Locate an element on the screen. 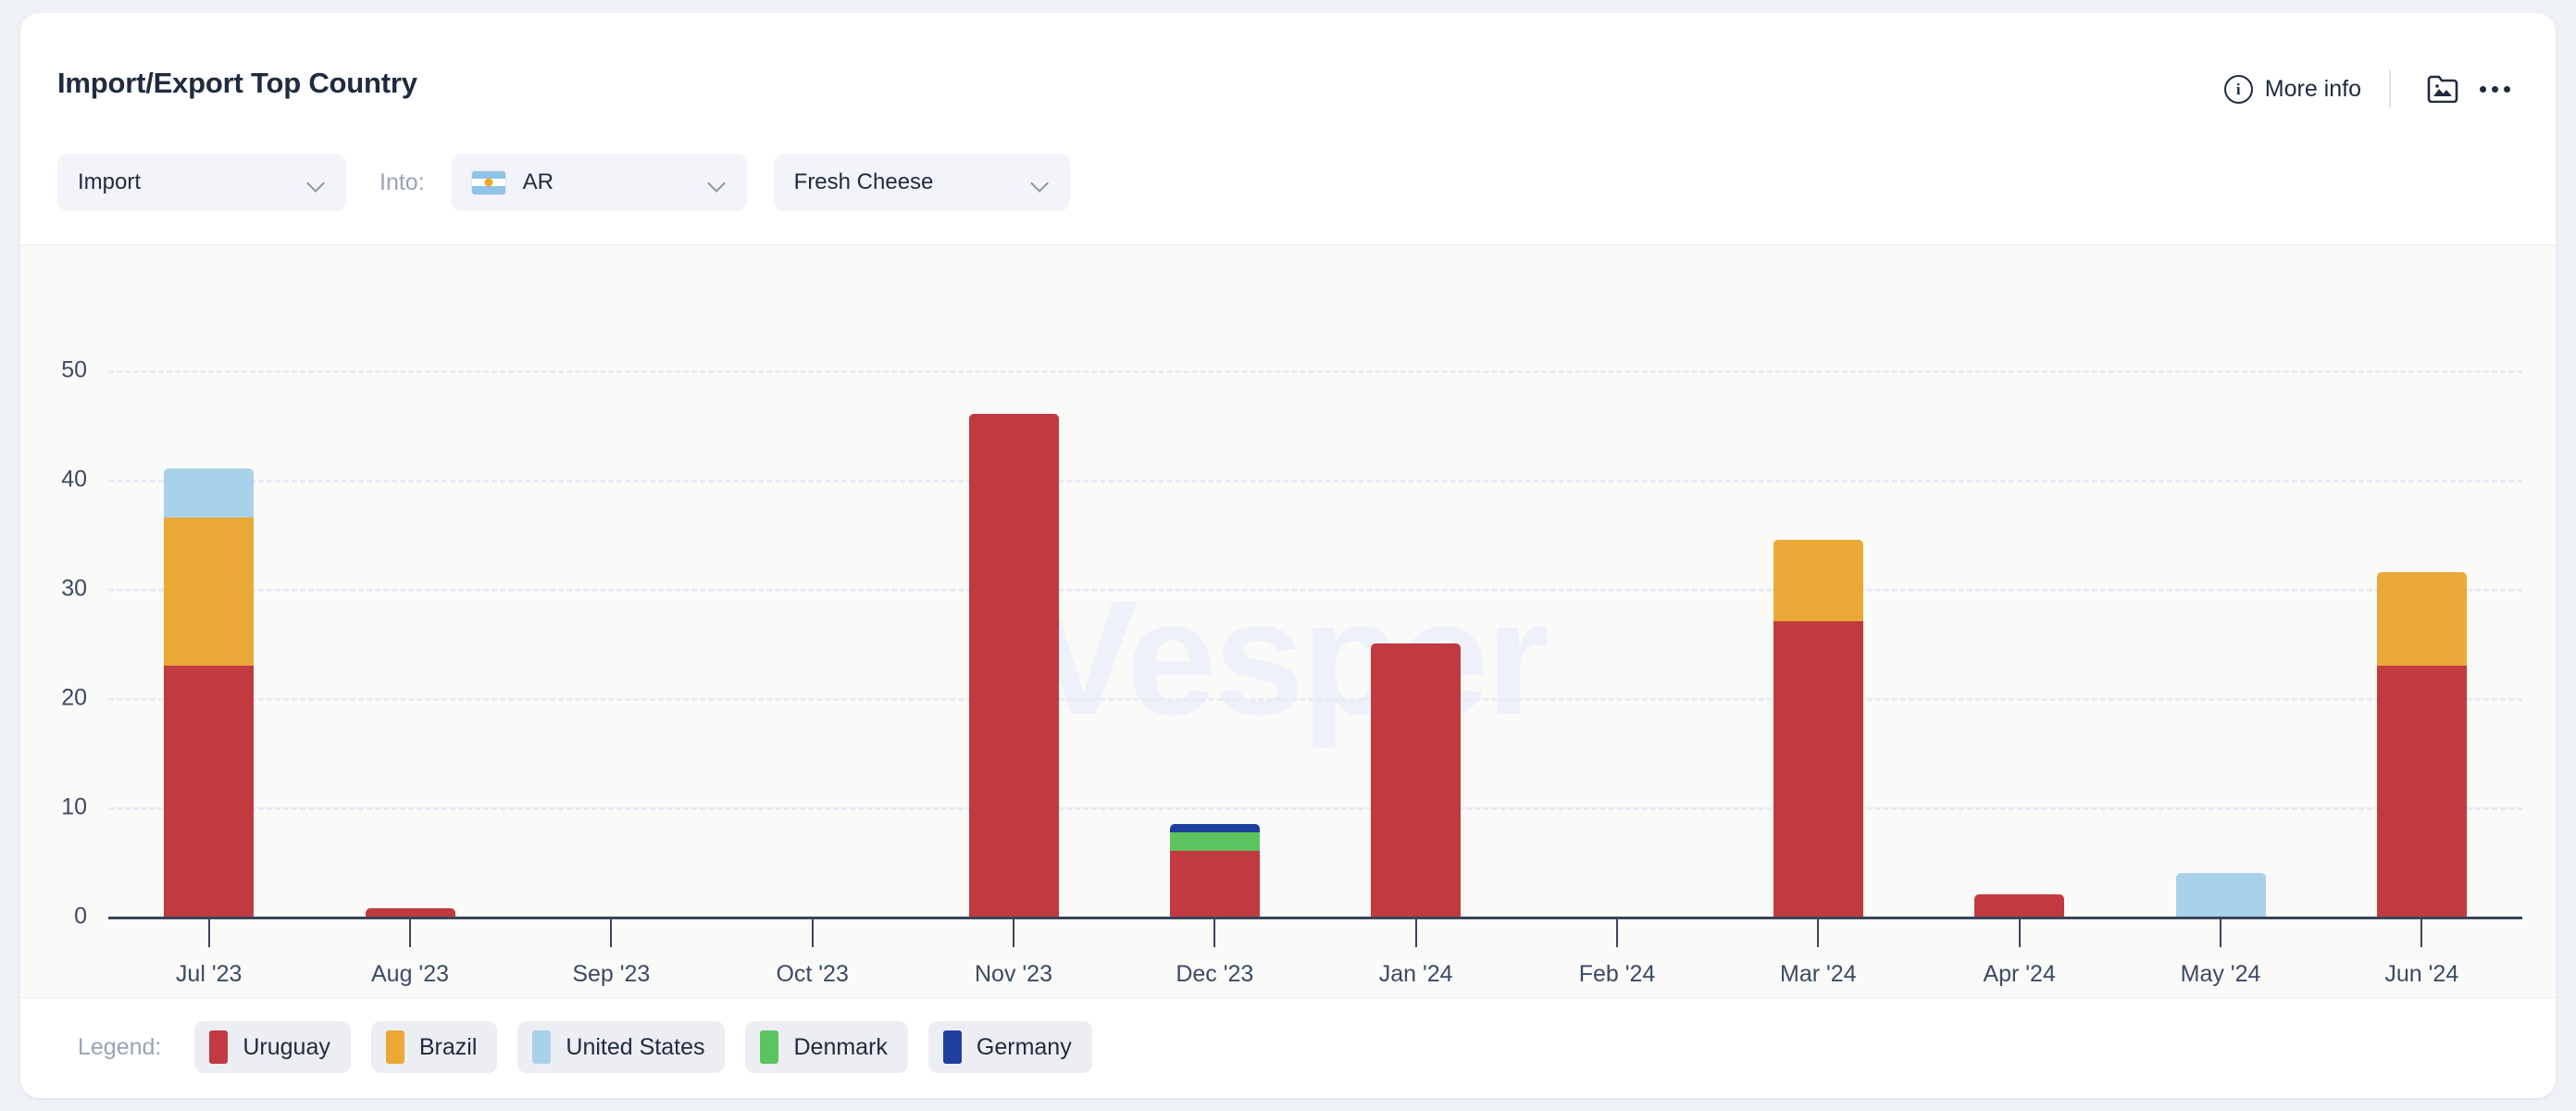 The image size is (2576, 1111). x-axis-tick-label: Aug '23 is located at coordinates (410, 974).